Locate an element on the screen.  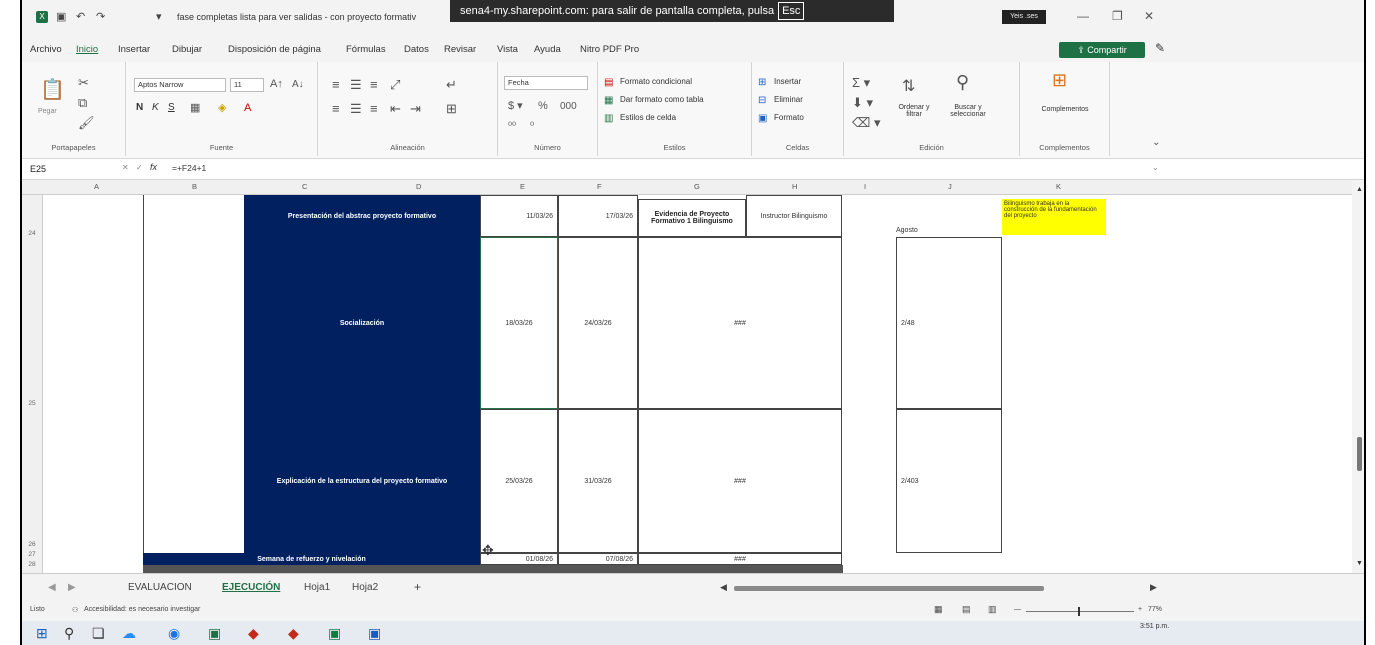
row-header-28: 28 is located at coordinates (32, 564).